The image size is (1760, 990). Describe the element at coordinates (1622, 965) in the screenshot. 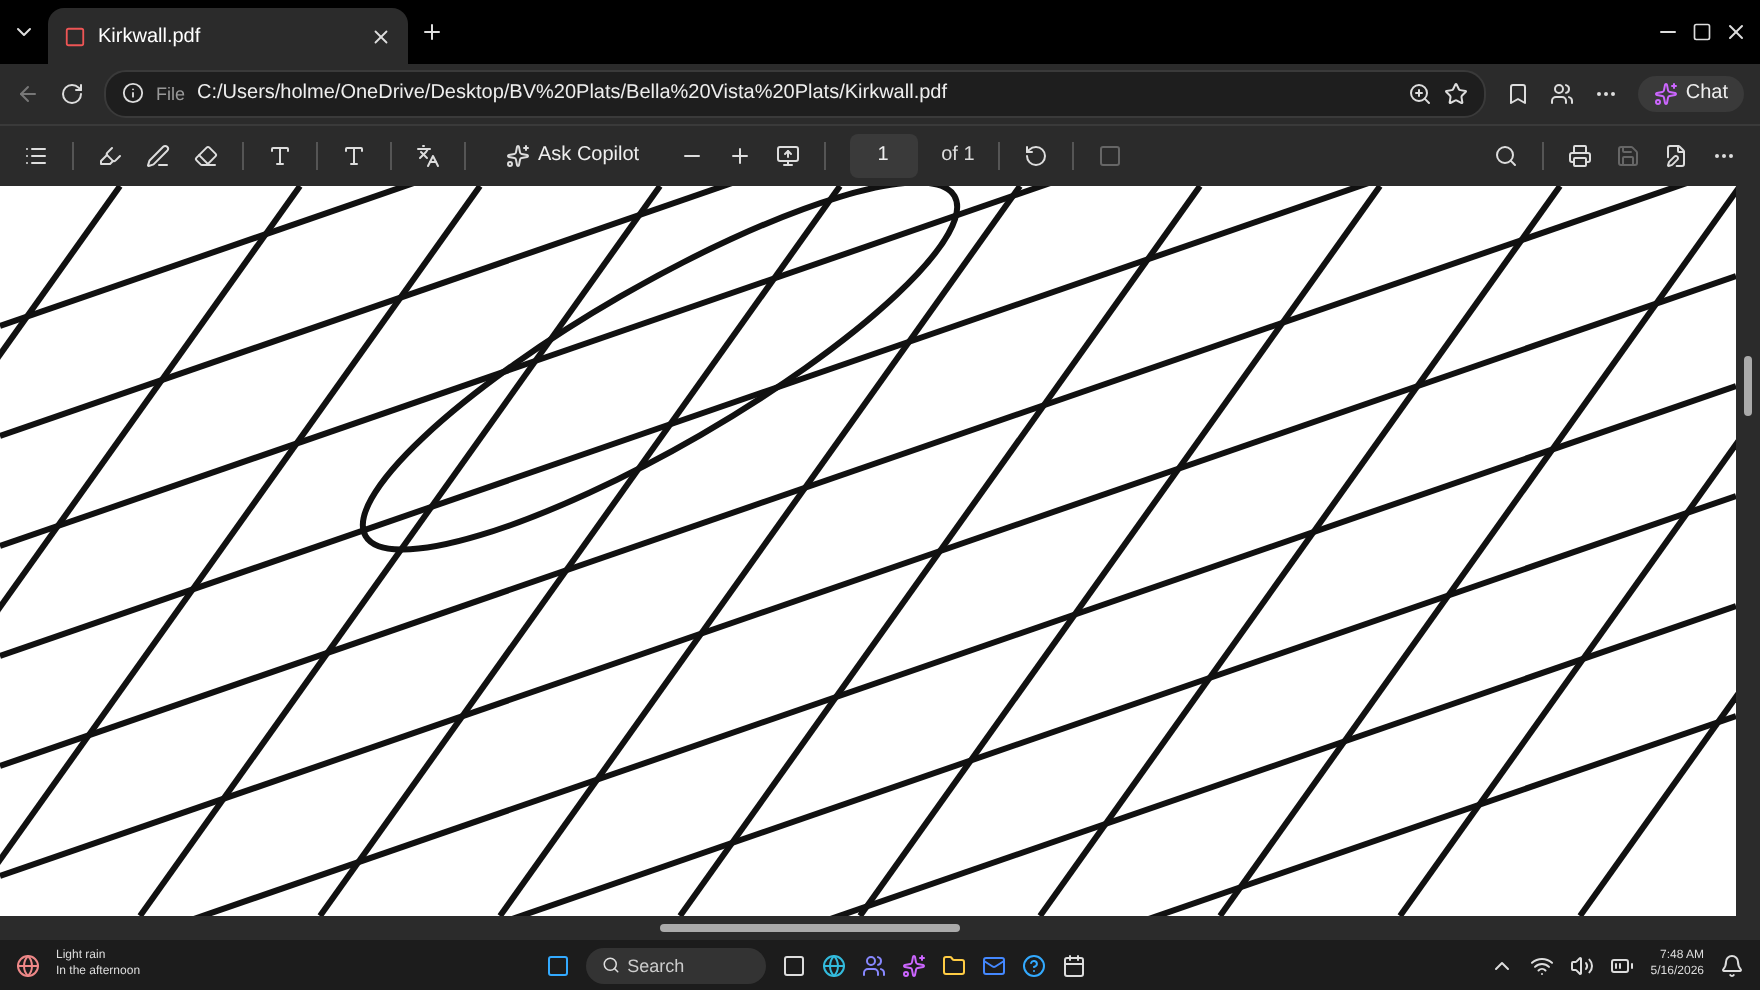

I see `battery-icon` at that location.